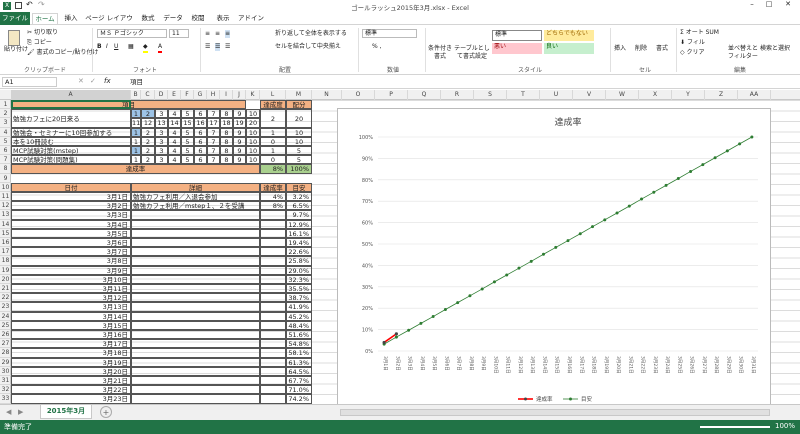  What do you see at coordinates (29, 4) in the screenshot?
I see `undo-icon: ↶` at bounding box center [29, 4].